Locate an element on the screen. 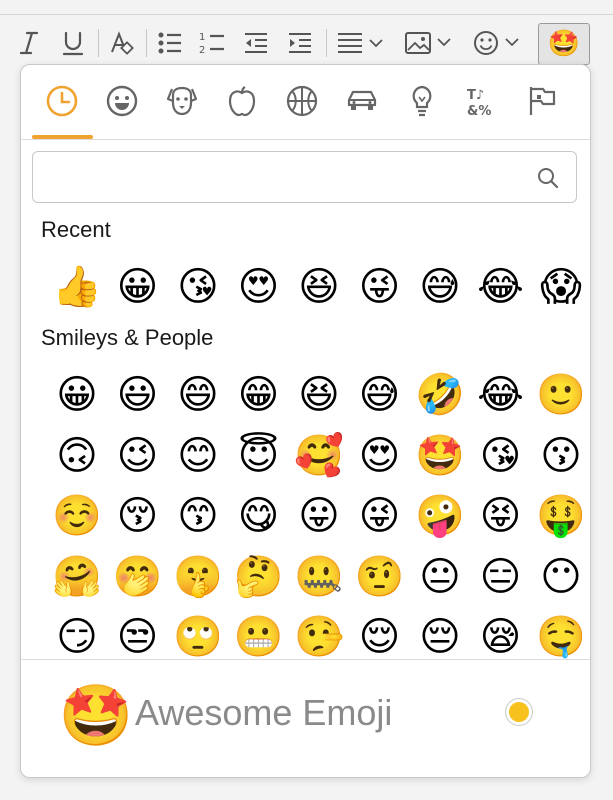 The width and height of the screenshot is (613, 800). smiley-emoji: 😁 is located at coordinates (259, 395).